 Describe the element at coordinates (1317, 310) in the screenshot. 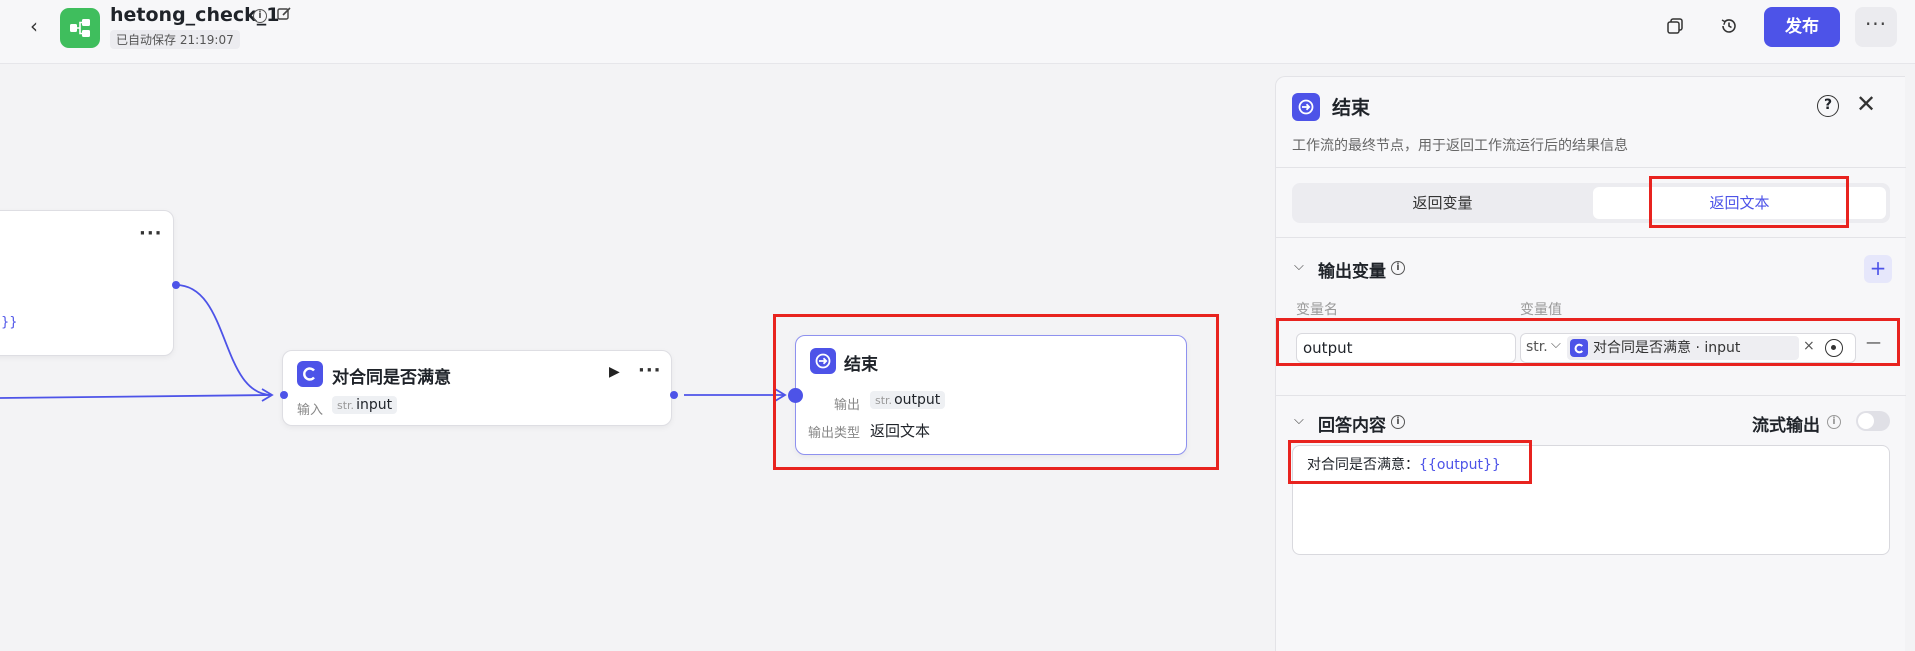

I see `col-var-name: 变量名` at that location.